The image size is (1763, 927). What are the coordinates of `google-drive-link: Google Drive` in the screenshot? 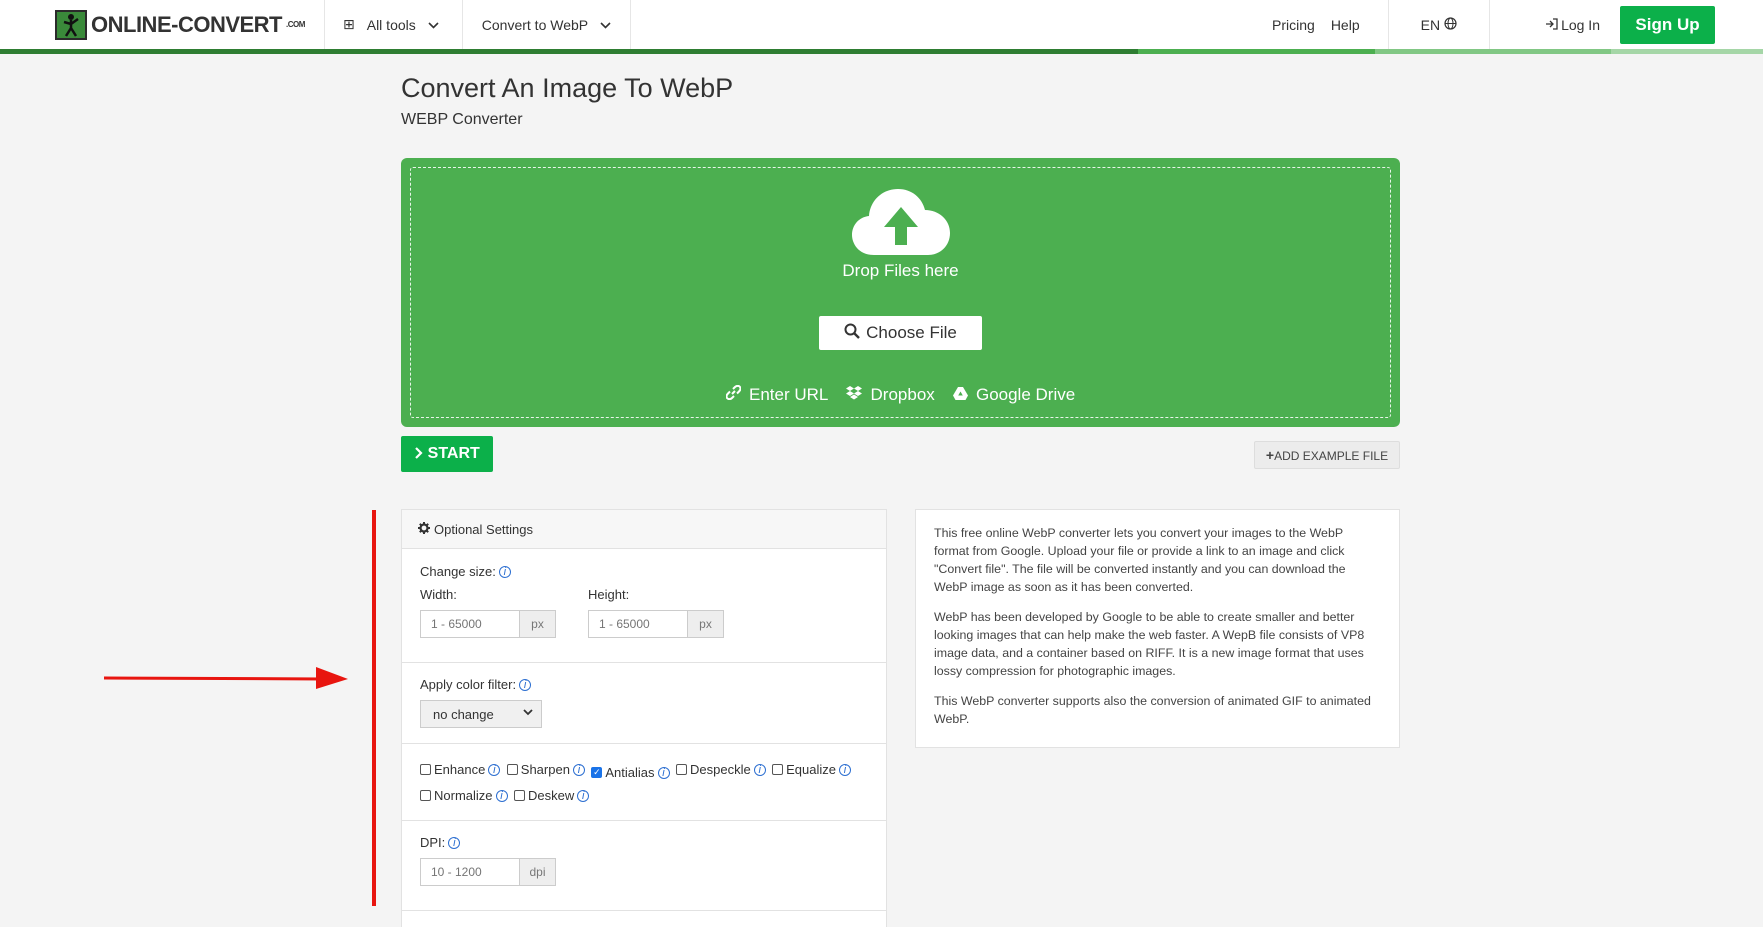 It's located at (1014, 395).